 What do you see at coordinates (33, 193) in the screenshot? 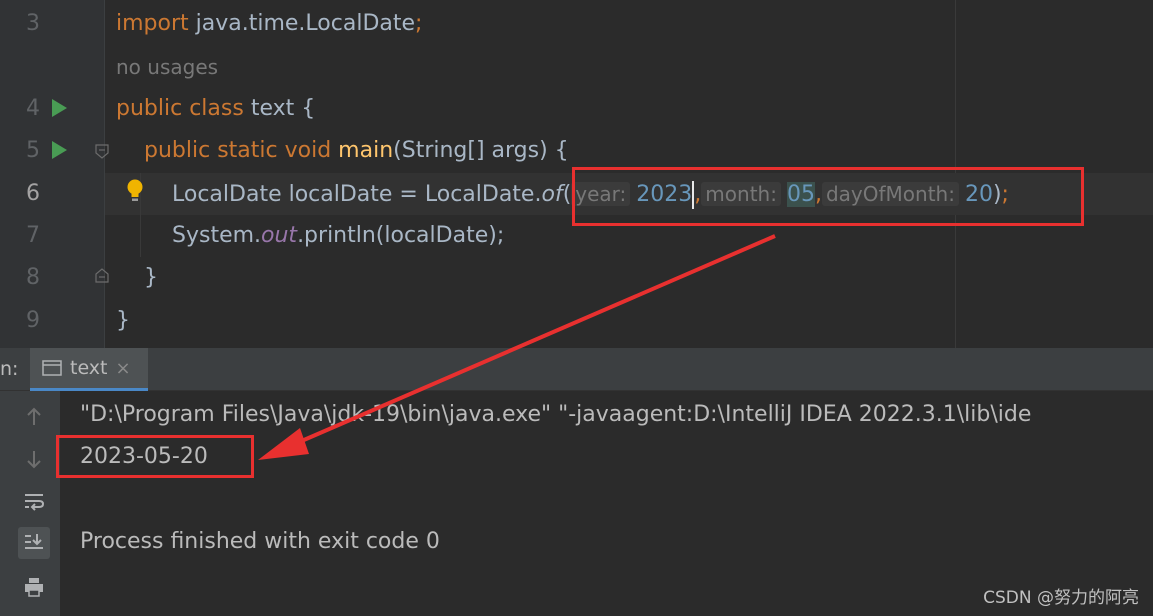
I see `line-number-6: 6` at bounding box center [33, 193].